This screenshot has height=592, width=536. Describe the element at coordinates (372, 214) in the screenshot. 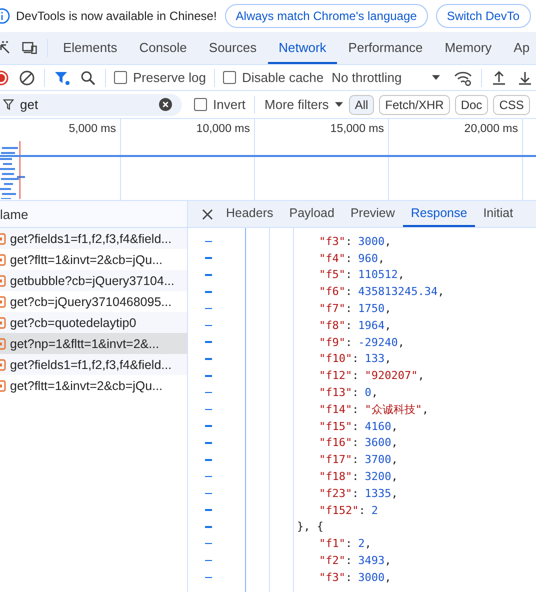

I see `detail-tab: Preview` at that location.